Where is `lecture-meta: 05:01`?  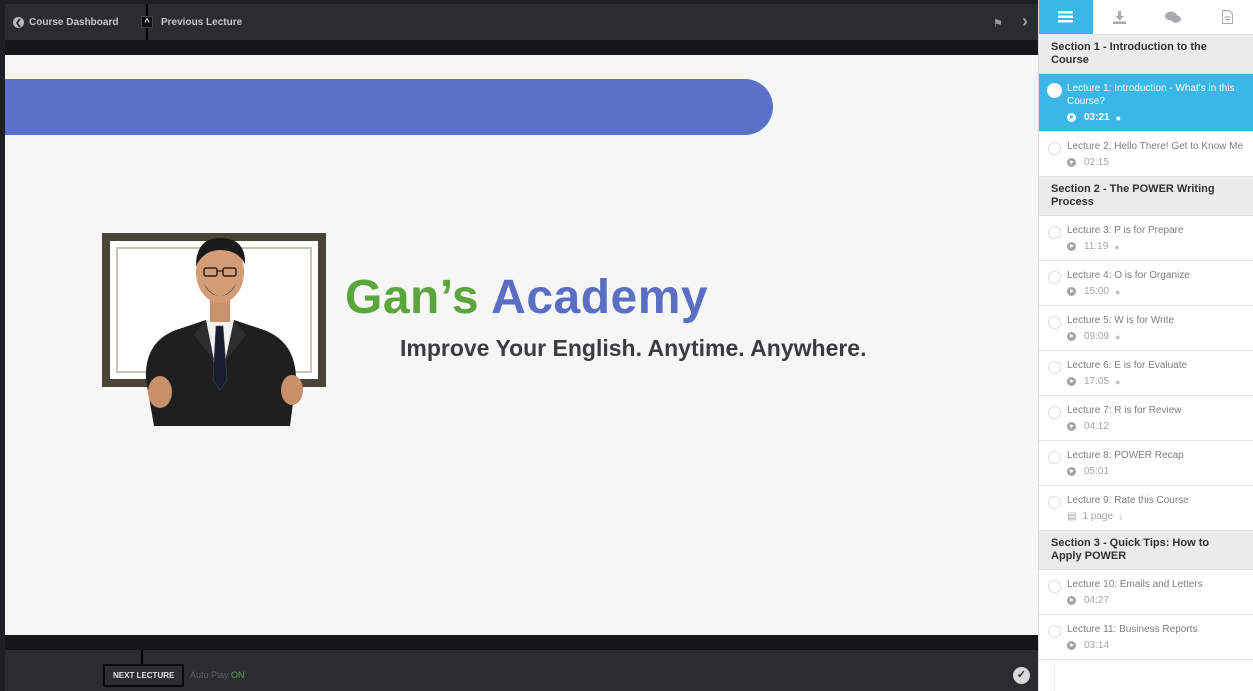 lecture-meta: 05:01 is located at coordinates (1156, 471).